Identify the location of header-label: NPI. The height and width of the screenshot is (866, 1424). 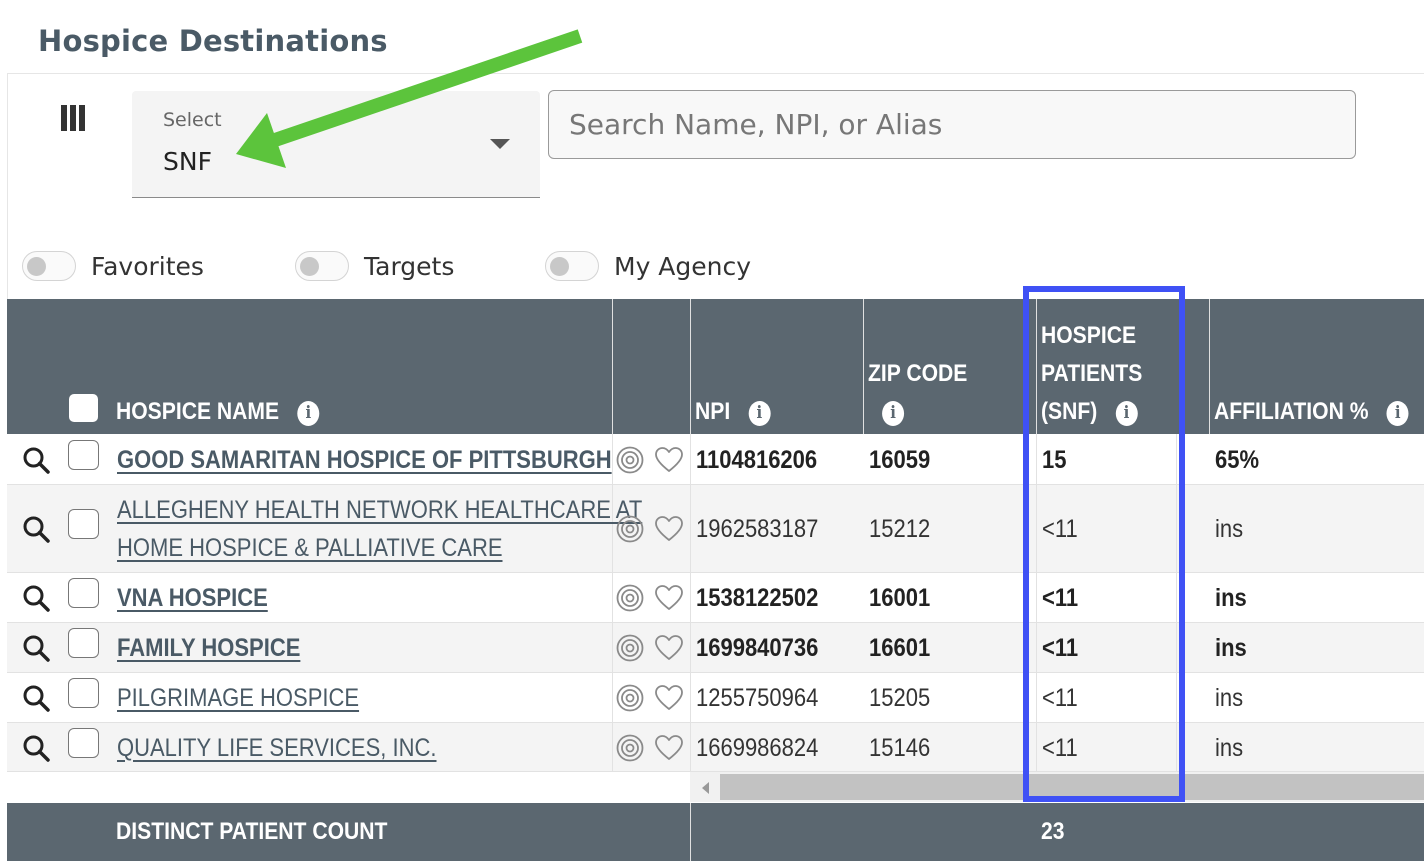
(713, 411).